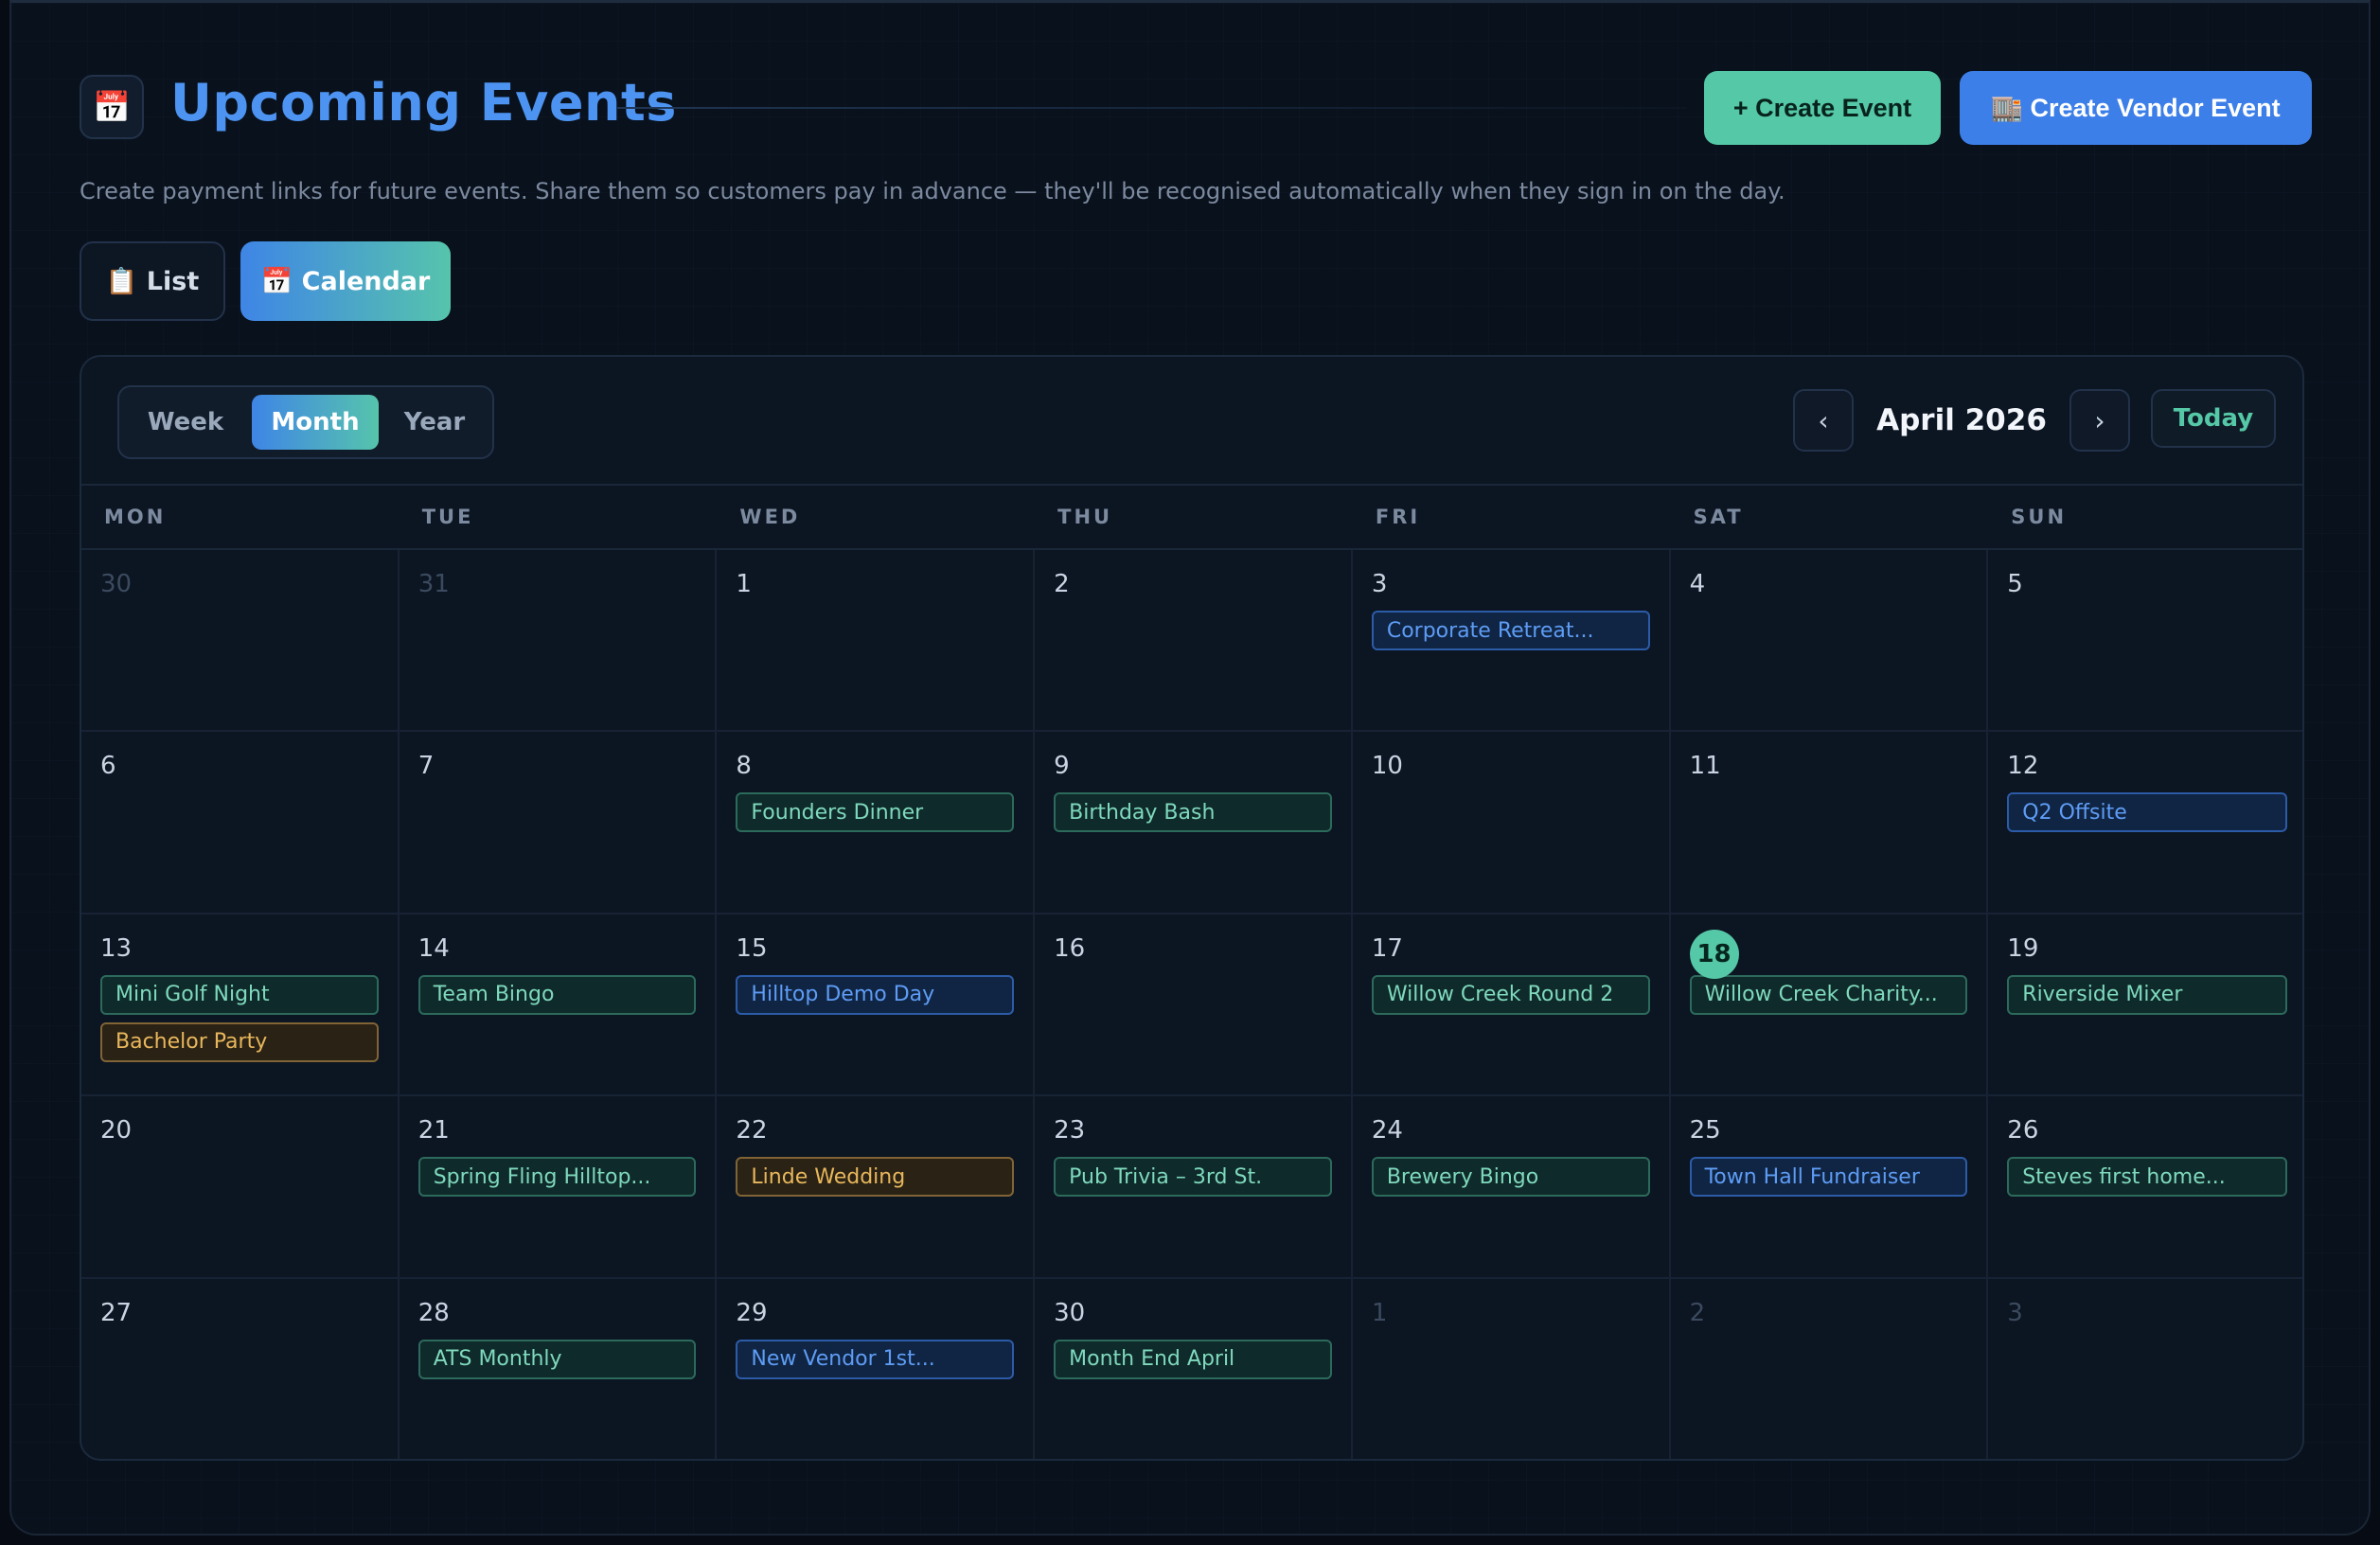 The image size is (2380, 1545). I want to click on day-cell: 30 Month End April, so click(1194, 1369).